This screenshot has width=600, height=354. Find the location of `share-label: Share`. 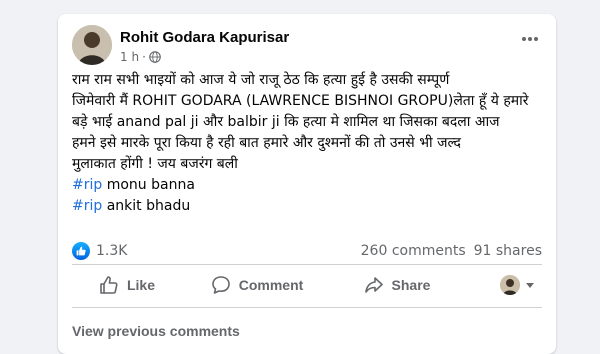

share-label: Share is located at coordinates (411, 285).